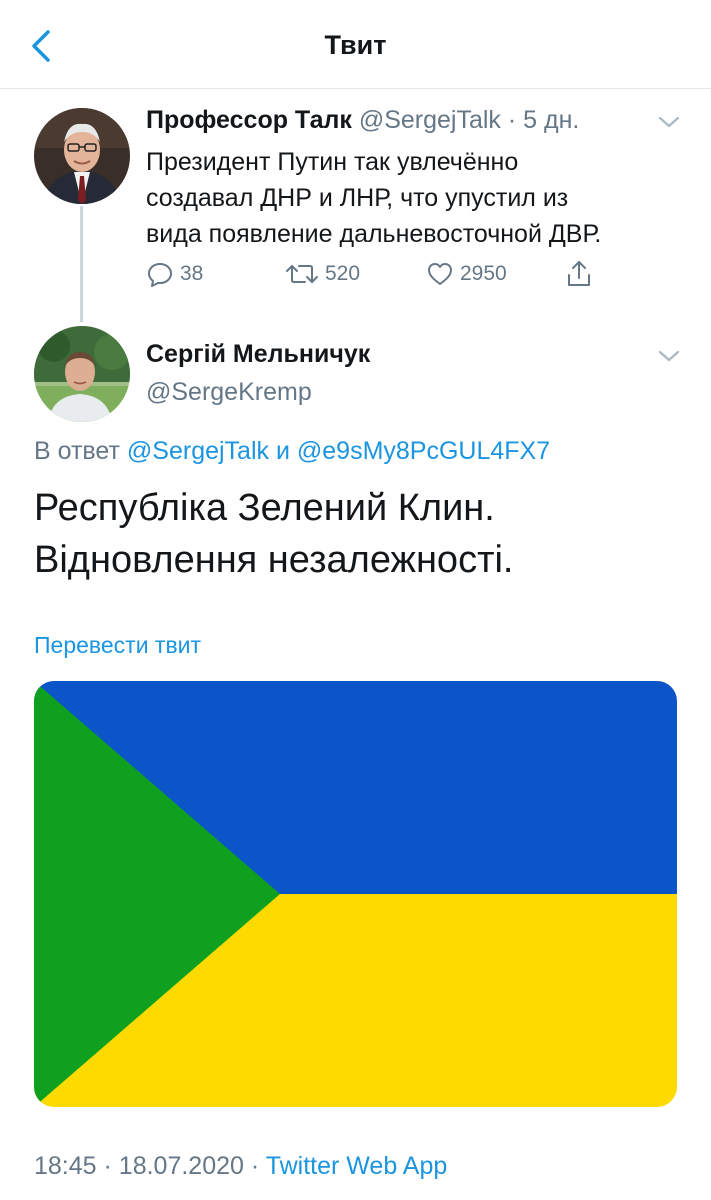 Image resolution: width=711 pixels, height=1200 pixels. Describe the element at coordinates (229, 392) in the screenshot. I see `tweet2-author-handle: @SergeKremp` at that location.